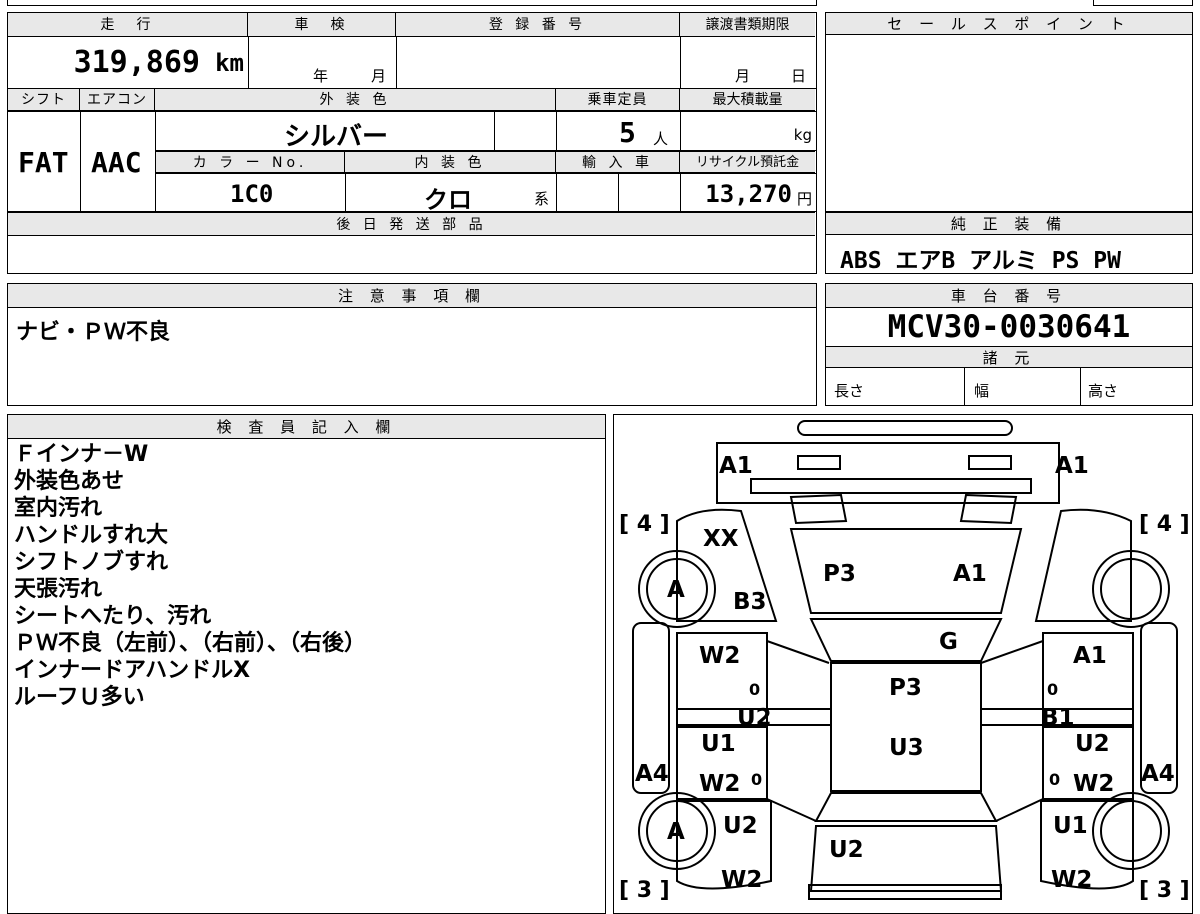  I want to click on transfer-day: 日, so click(799, 76).